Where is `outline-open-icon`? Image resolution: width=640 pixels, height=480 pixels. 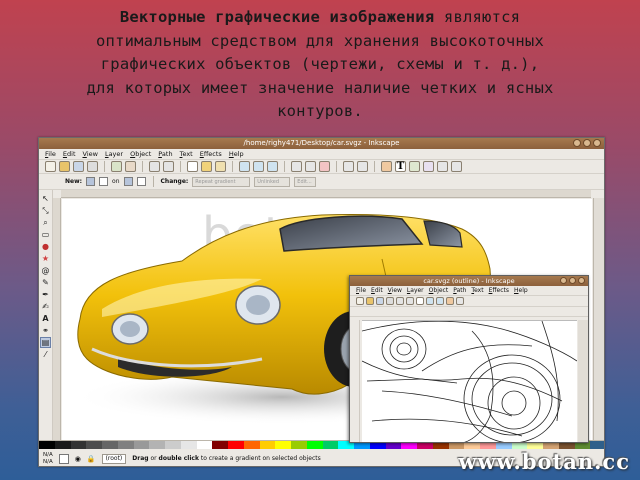 outline-open-icon is located at coordinates (370, 301).